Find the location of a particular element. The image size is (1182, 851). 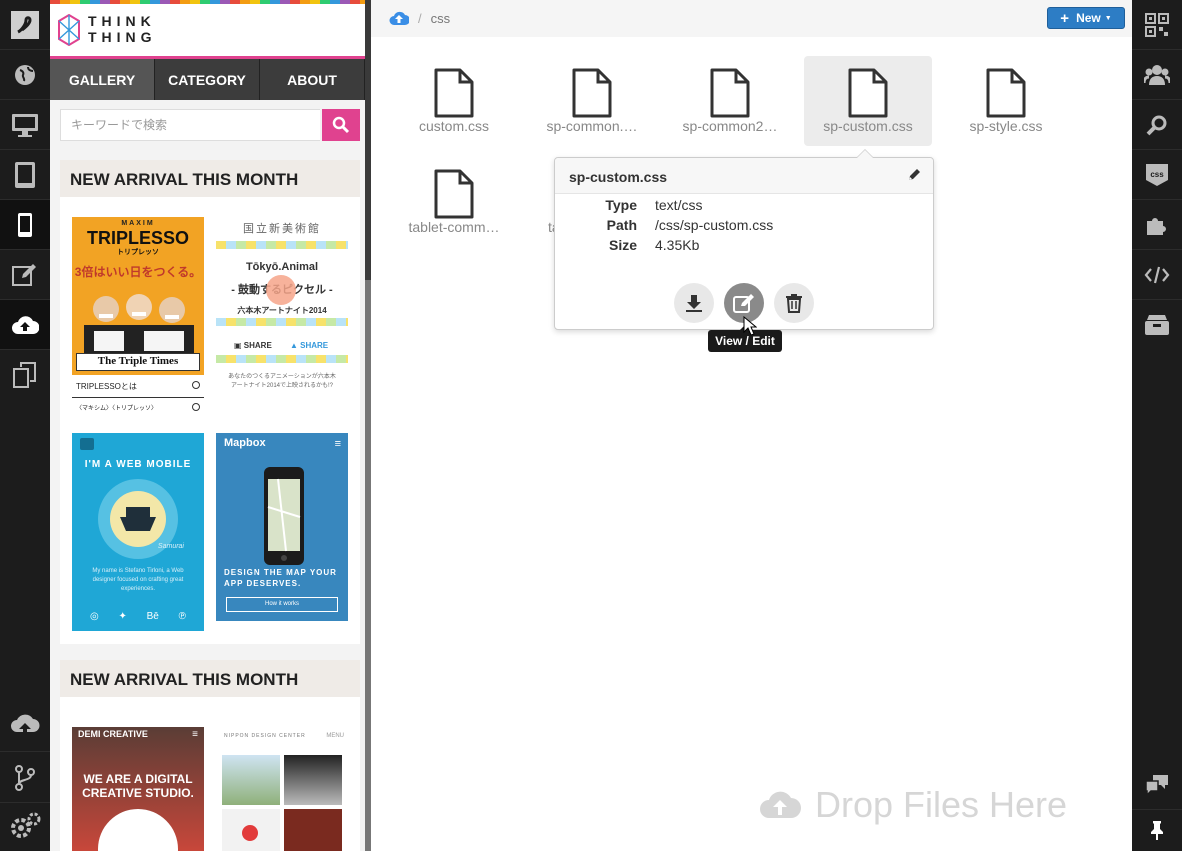

site-search-input: キーワードで検索 is located at coordinates (190, 125).